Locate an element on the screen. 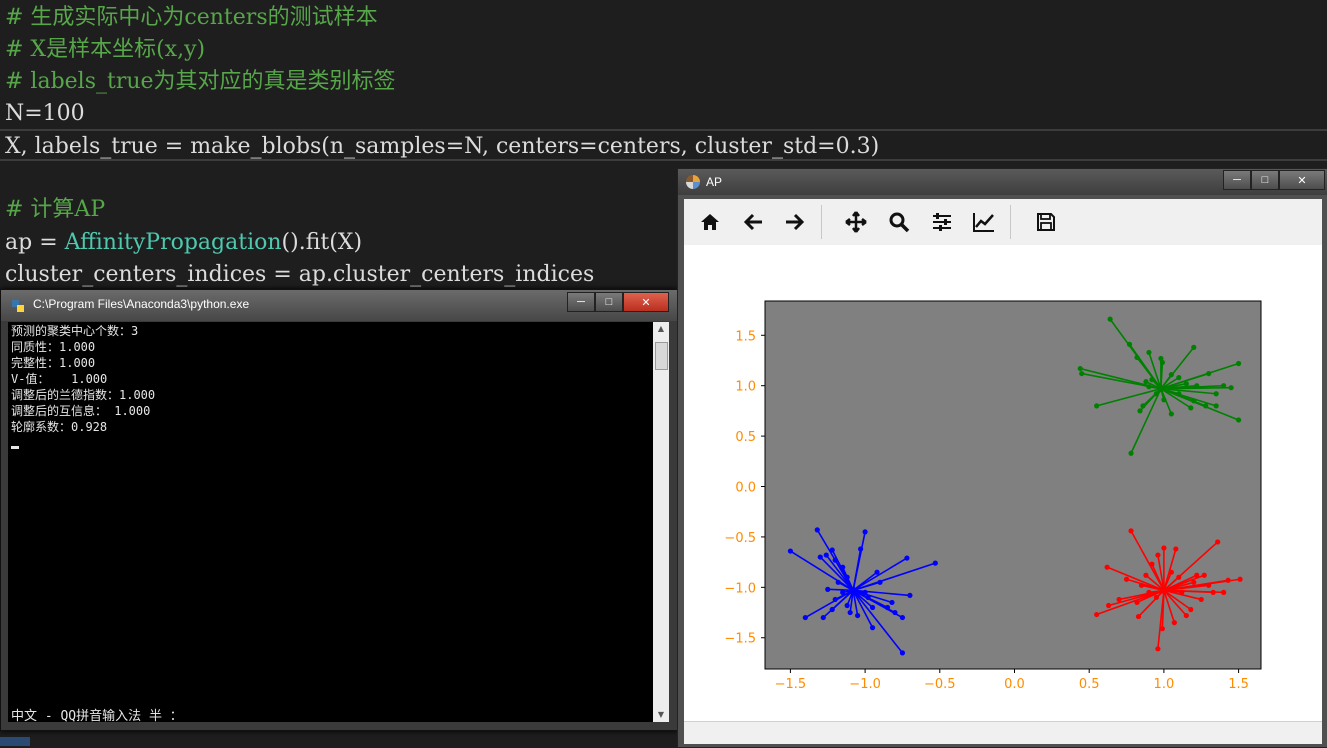 The height and width of the screenshot is (748, 1327). console-window-controls: ─ □ ✕ is located at coordinates (618, 302).